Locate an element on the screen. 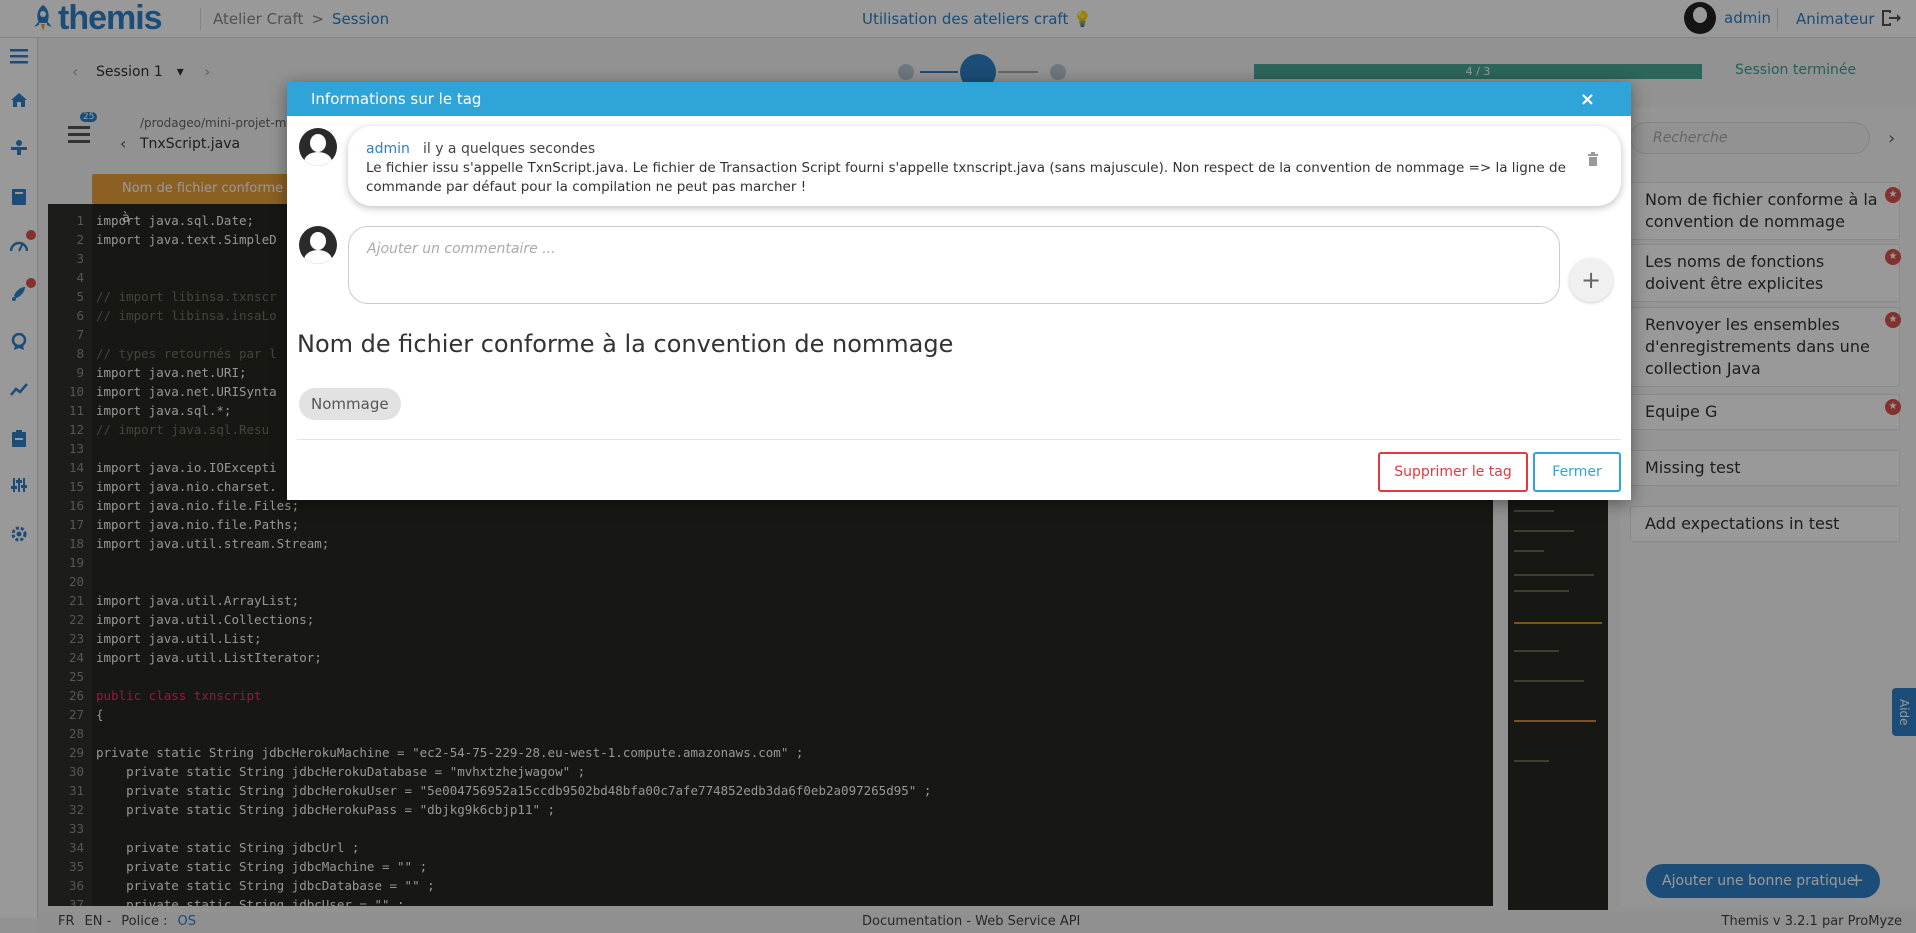 This screenshot has height=933, width=1916. modal-divider is located at coordinates (959, 439).